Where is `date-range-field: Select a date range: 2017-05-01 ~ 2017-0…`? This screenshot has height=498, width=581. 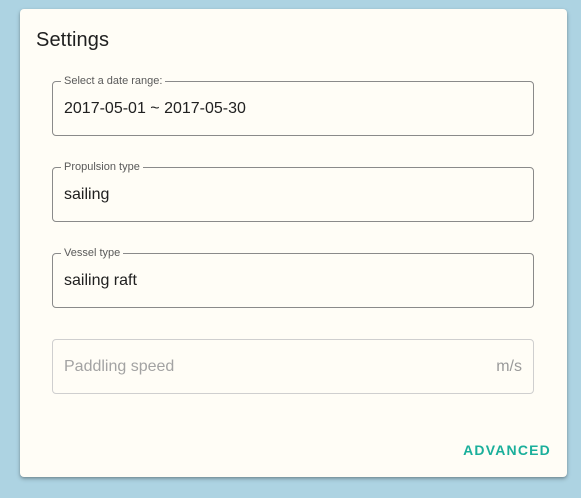 date-range-field: Select a date range: 2017-05-01 ~ 2017-0… is located at coordinates (293, 105).